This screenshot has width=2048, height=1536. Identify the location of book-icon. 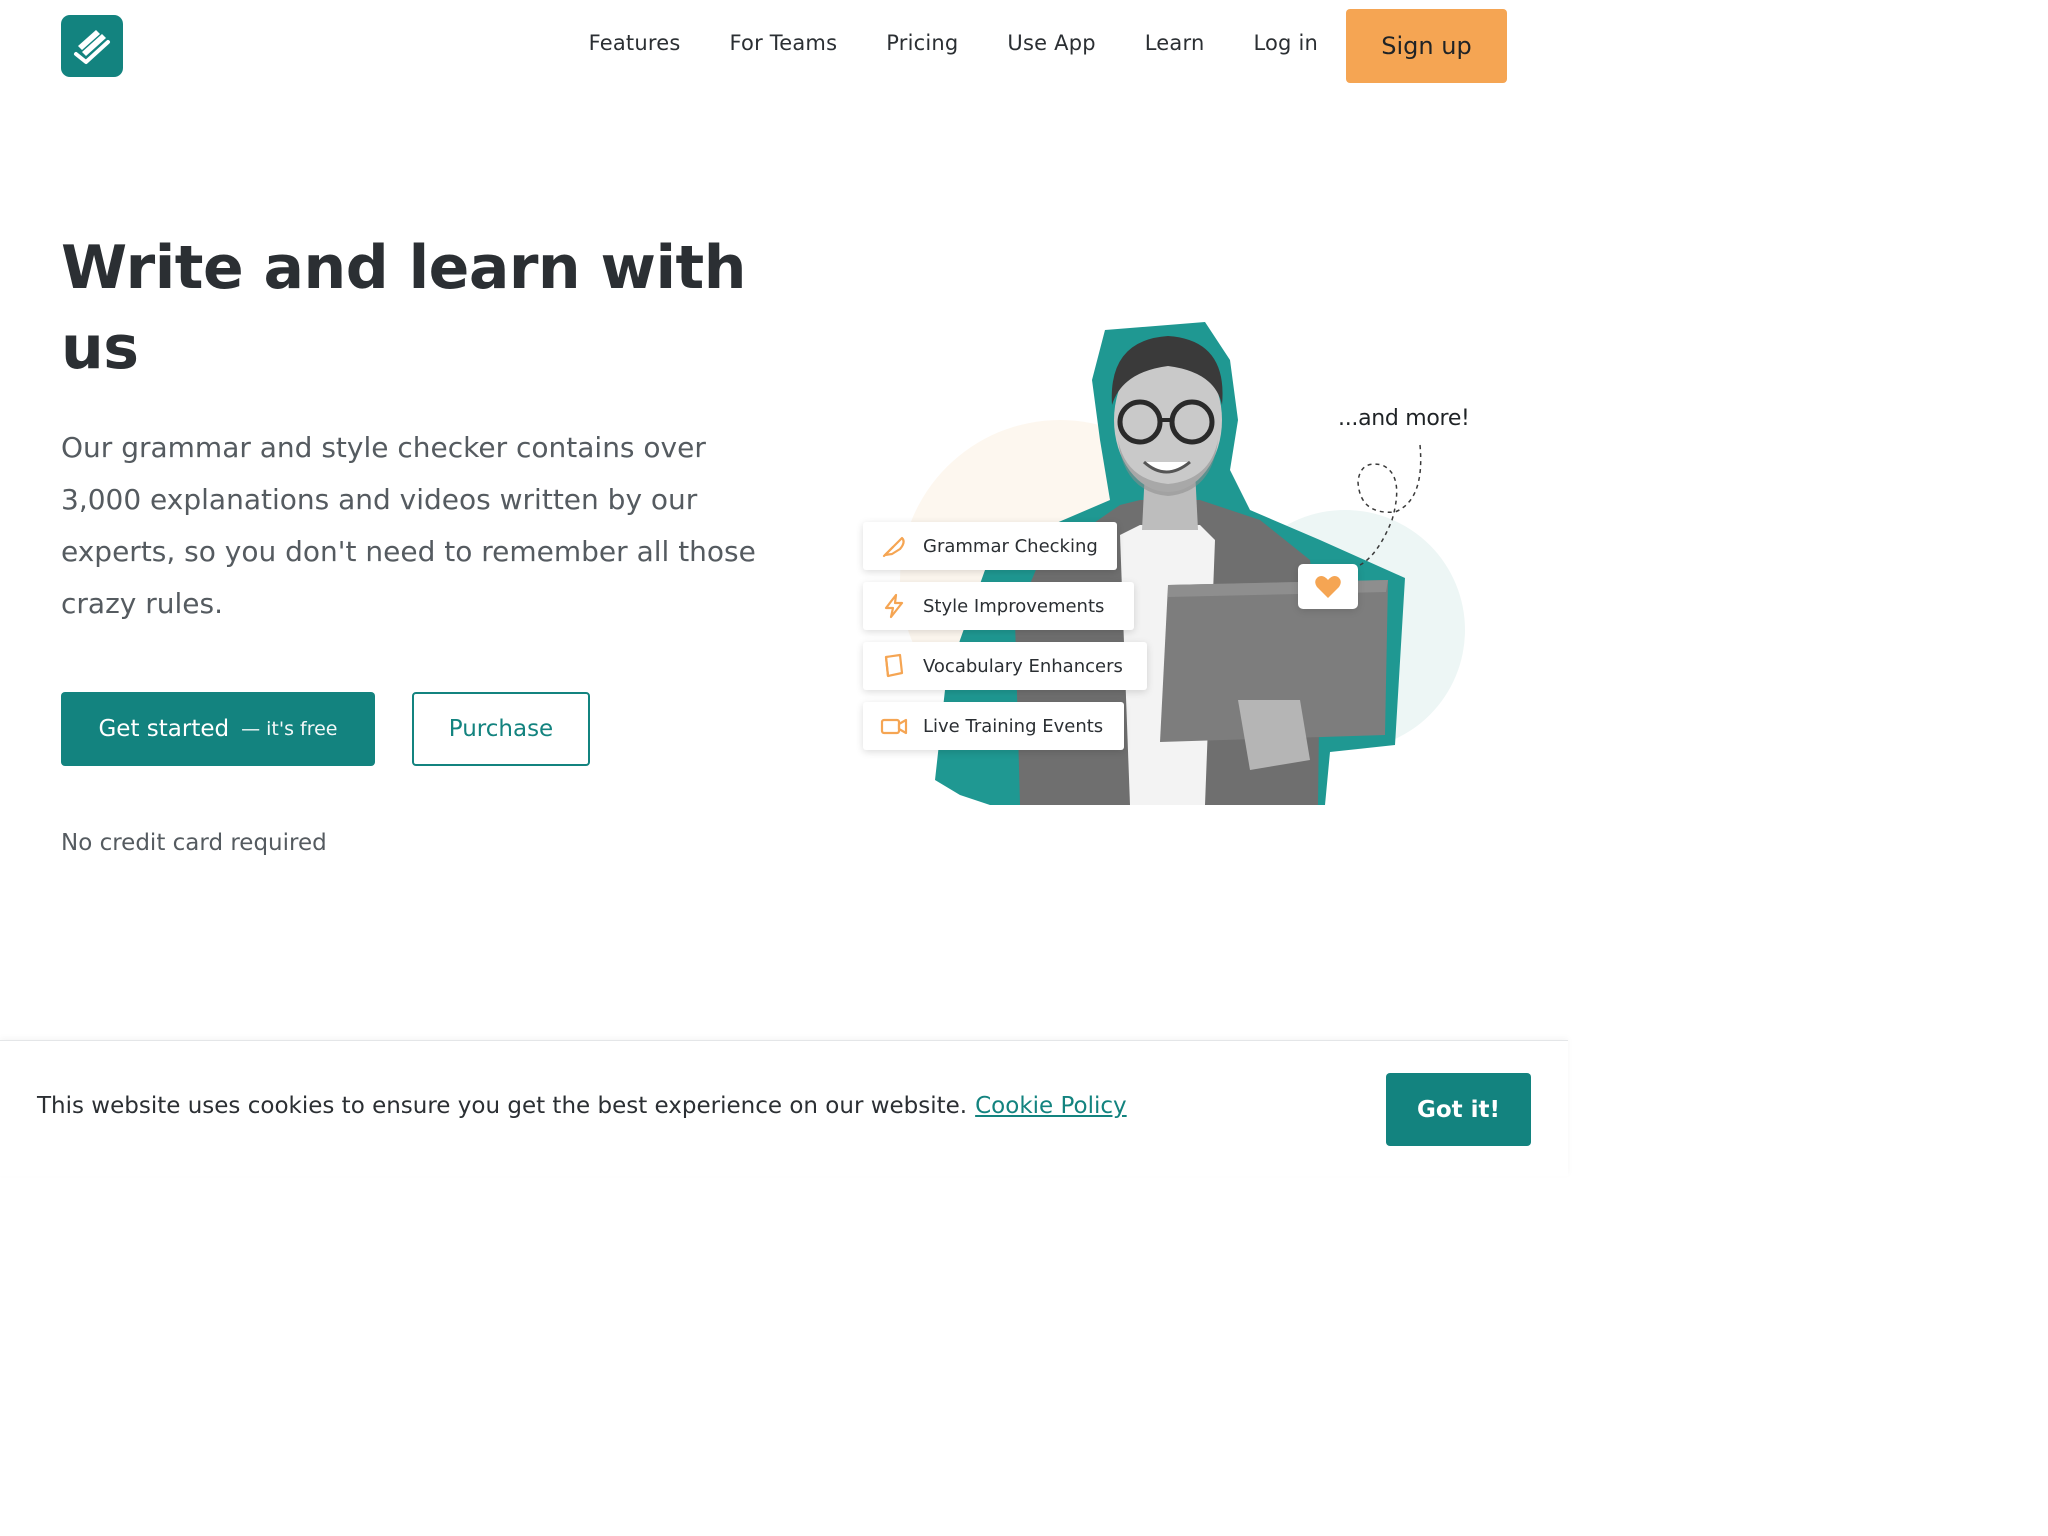
(894, 666).